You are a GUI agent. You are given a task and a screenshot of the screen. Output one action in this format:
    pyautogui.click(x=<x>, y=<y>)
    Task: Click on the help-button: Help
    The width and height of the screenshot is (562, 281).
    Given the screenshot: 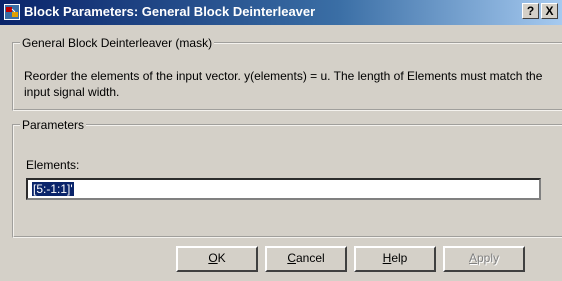 What is the action you would take?
    pyautogui.click(x=395, y=259)
    